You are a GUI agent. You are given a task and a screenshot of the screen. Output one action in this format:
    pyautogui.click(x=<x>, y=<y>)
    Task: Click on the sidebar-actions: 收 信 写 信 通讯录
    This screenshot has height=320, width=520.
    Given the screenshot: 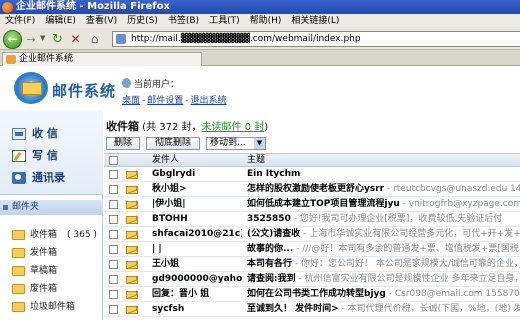 What is the action you would take?
    pyautogui.click(x=51, y=152)
    